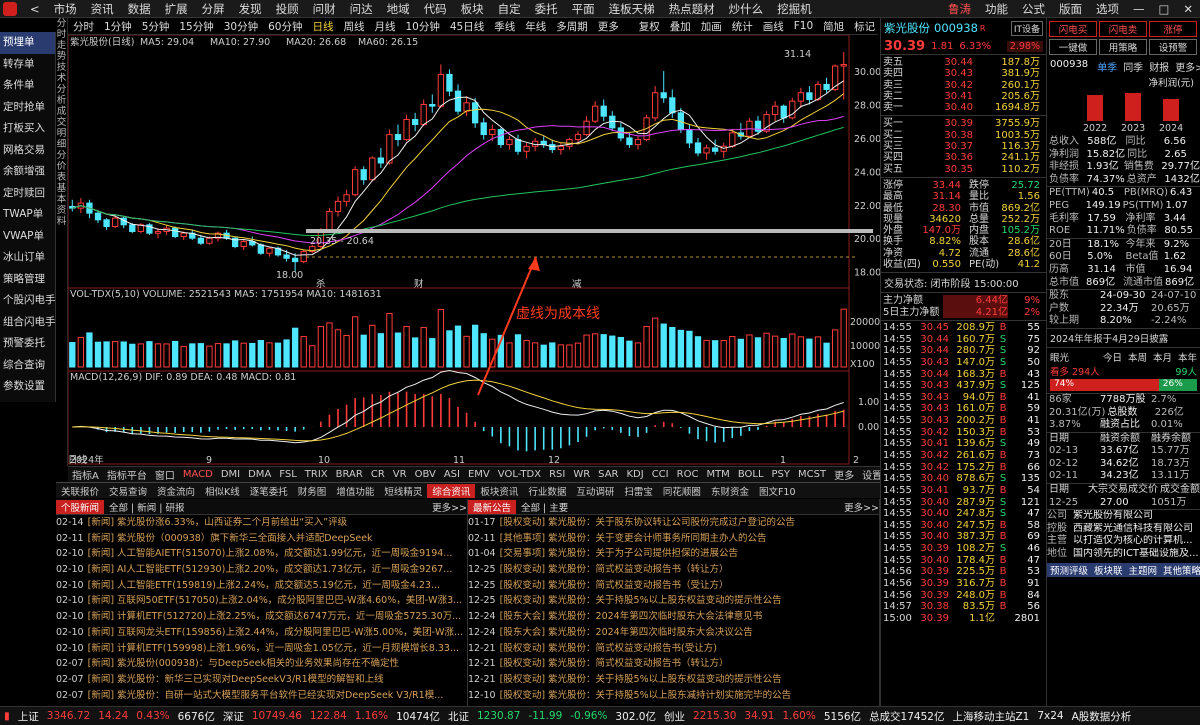 The height and width of the screenshot is (725, 1200). Describe the element at coordinates (711, 26) in the screenshot. I see `chart-tool: 加画` at that location.